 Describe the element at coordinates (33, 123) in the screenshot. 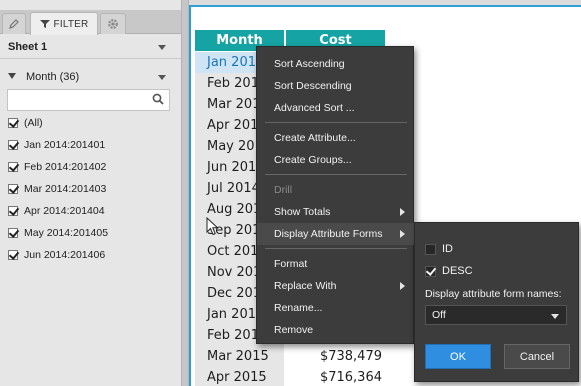

I see `filter-item-label: (All)` at that location.